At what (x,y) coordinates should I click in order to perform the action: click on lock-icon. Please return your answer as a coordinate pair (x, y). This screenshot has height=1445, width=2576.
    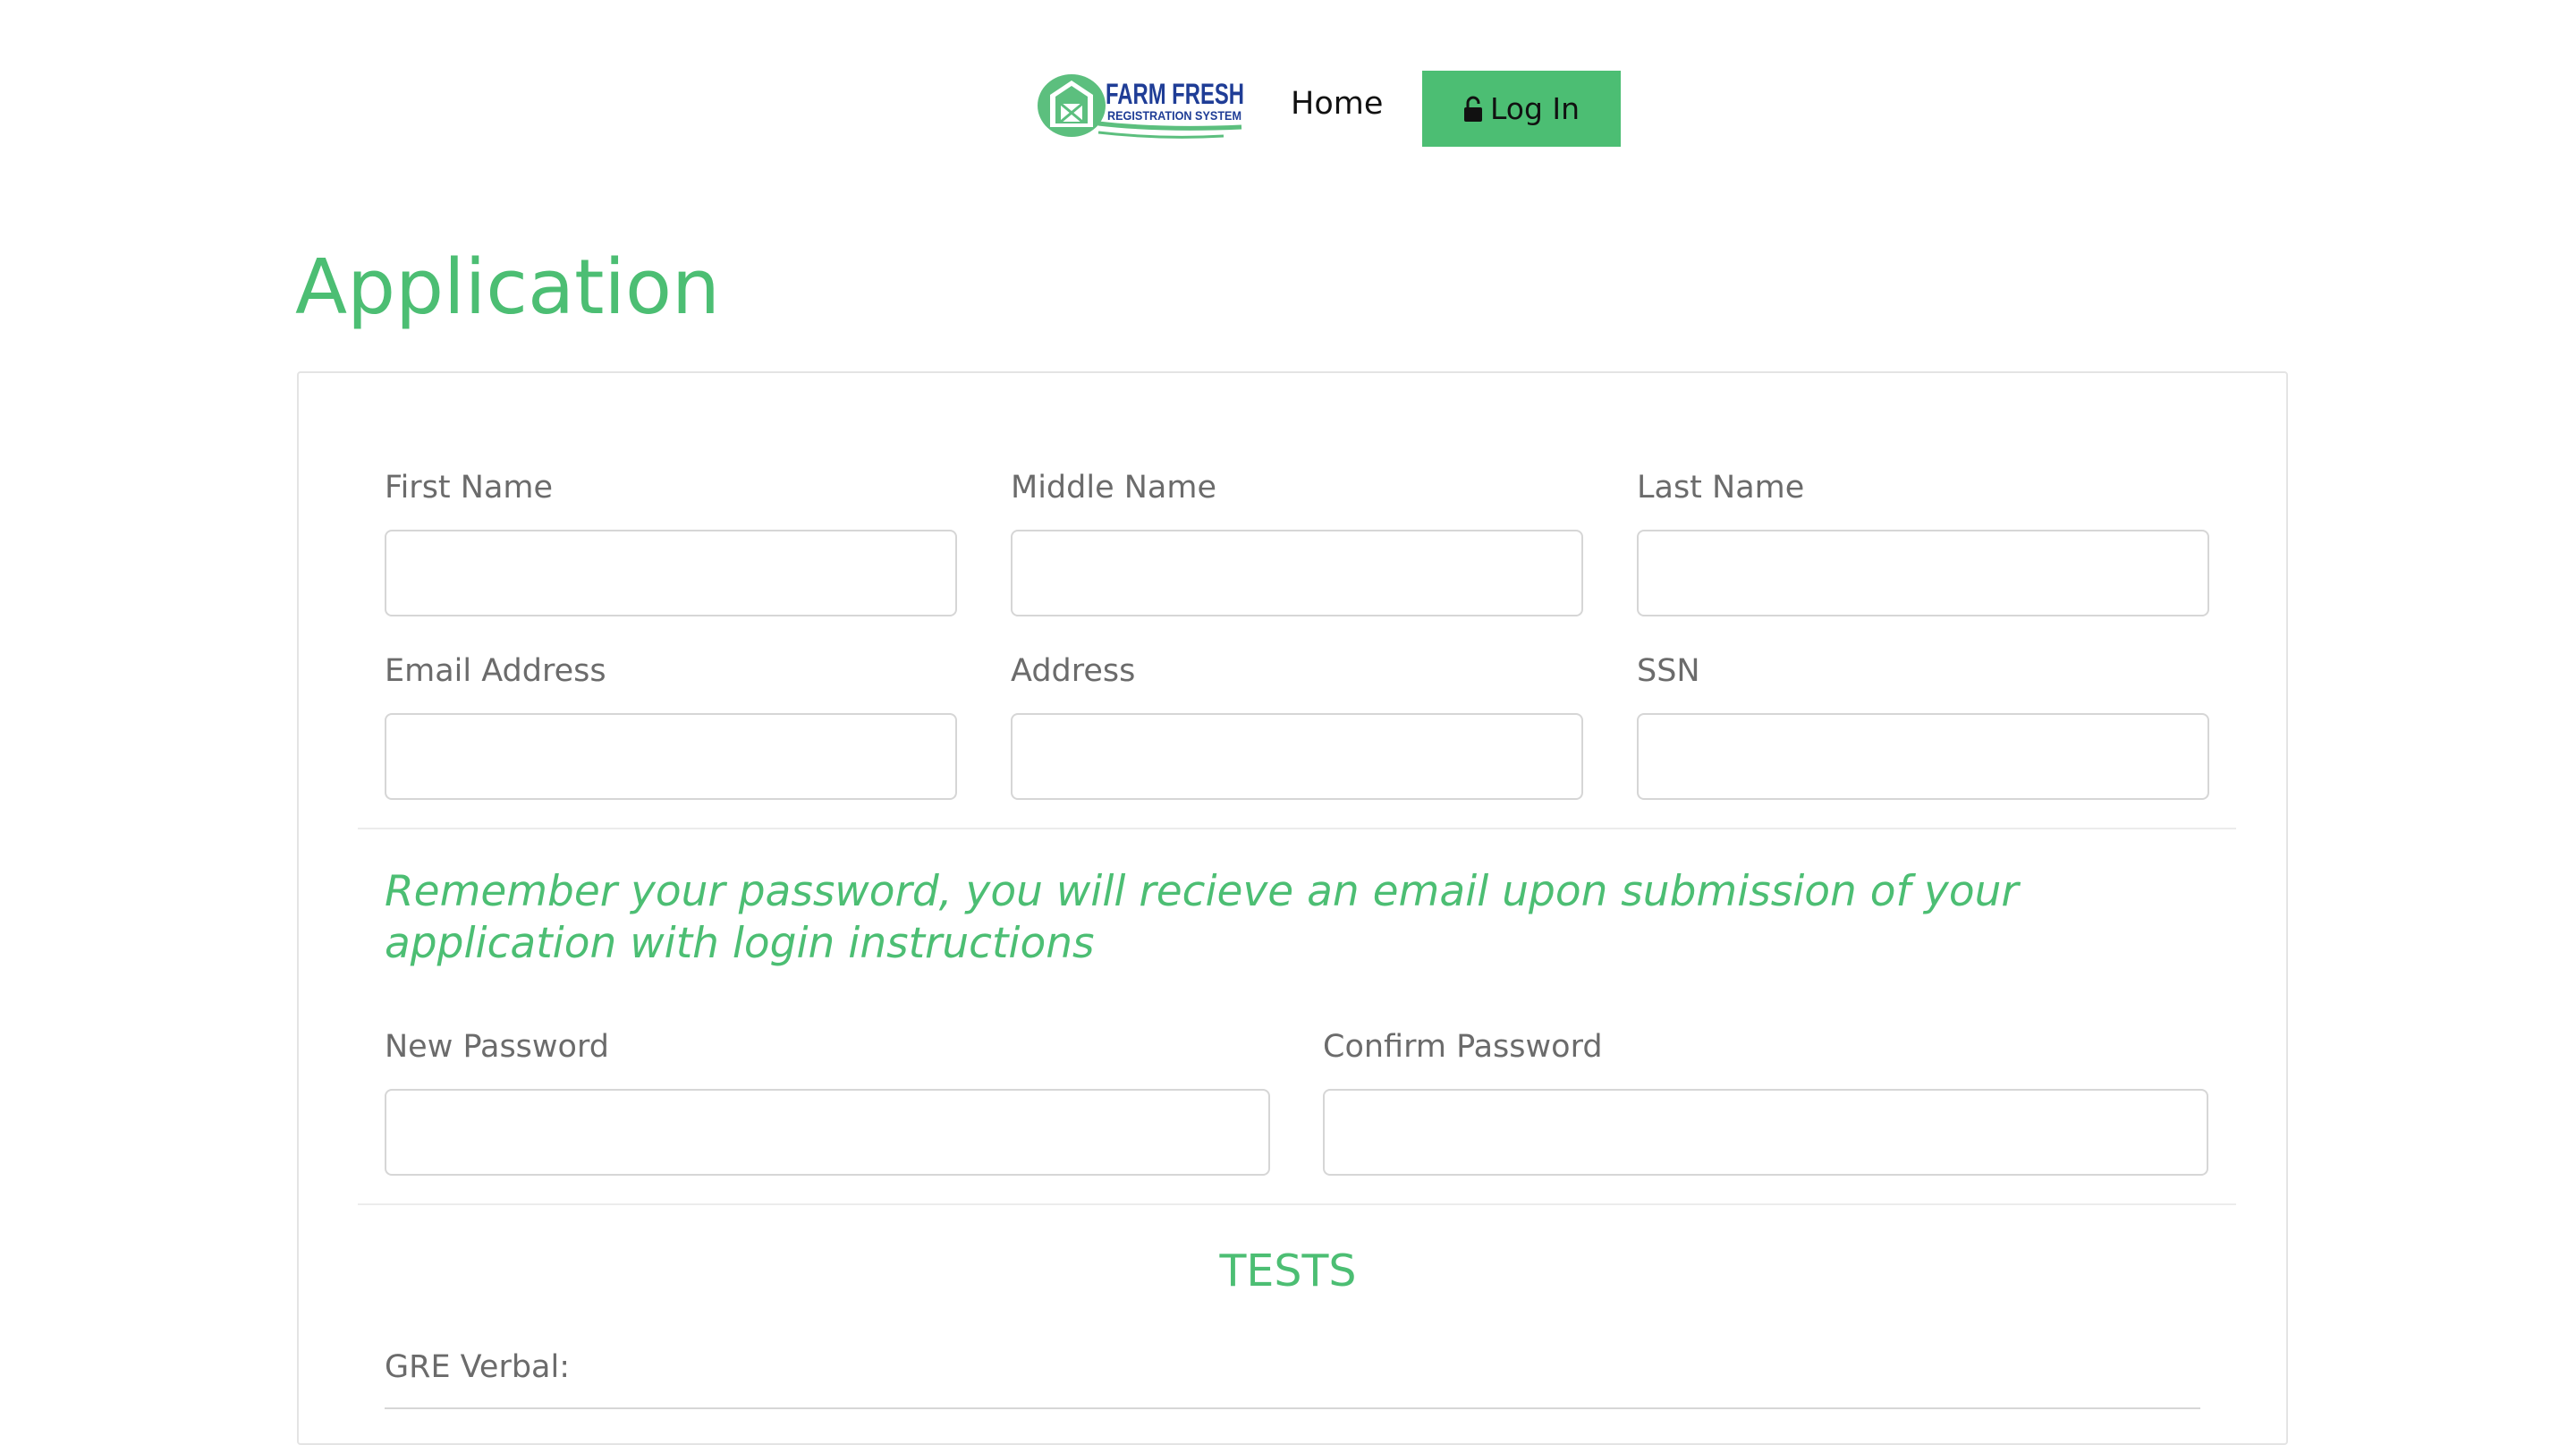
    Looking at the image, I should click on (1472, 109).